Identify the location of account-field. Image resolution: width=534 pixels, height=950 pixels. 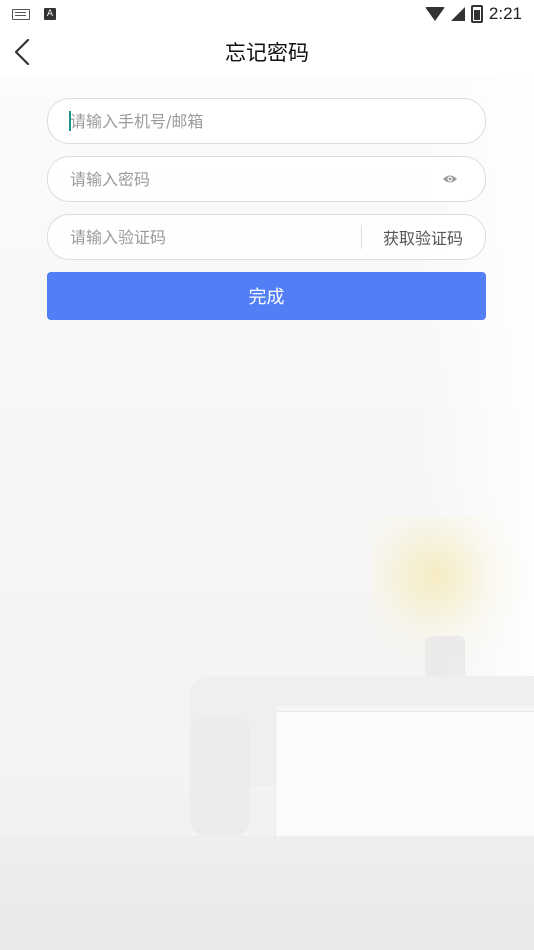
(266, 121).